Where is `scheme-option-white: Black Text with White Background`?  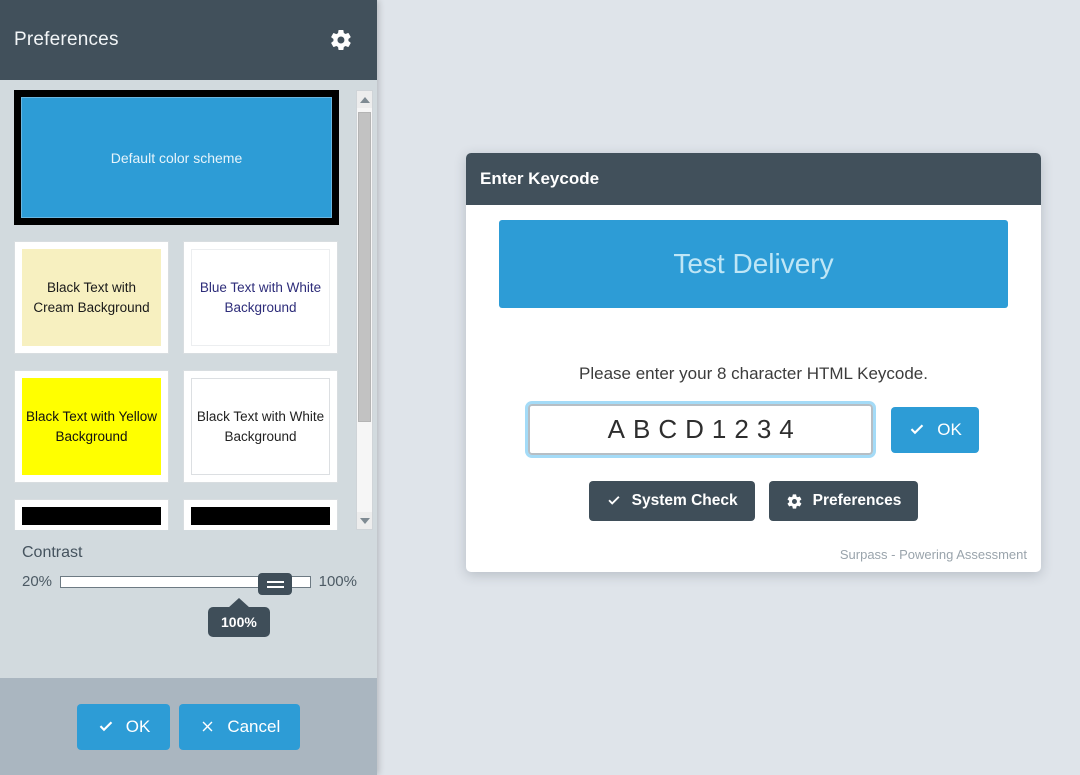 scheme-option-white: Black Text with White Background is located at coordinates (260, 426).